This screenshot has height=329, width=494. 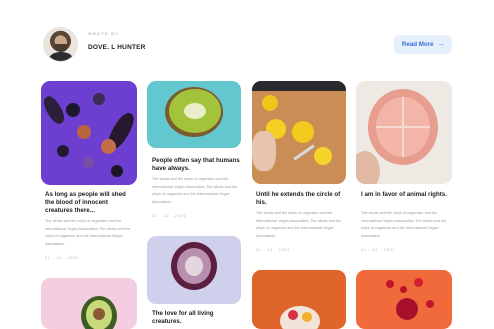 What do you see at coordinates (441, 44) in the screenshot?
I see `arrow-right-icon: →` at bounding box center [441, 44].